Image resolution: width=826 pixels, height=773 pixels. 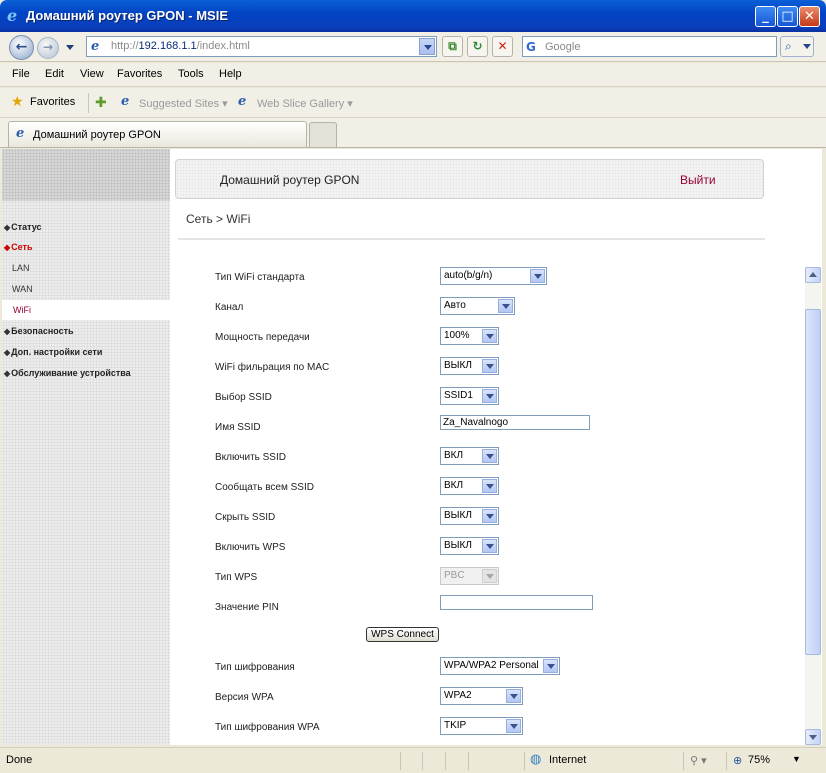 What do you see at coordinates (95, 46) in the screenshot?
I see `page-icon: e` at bounding box center [95, 46].